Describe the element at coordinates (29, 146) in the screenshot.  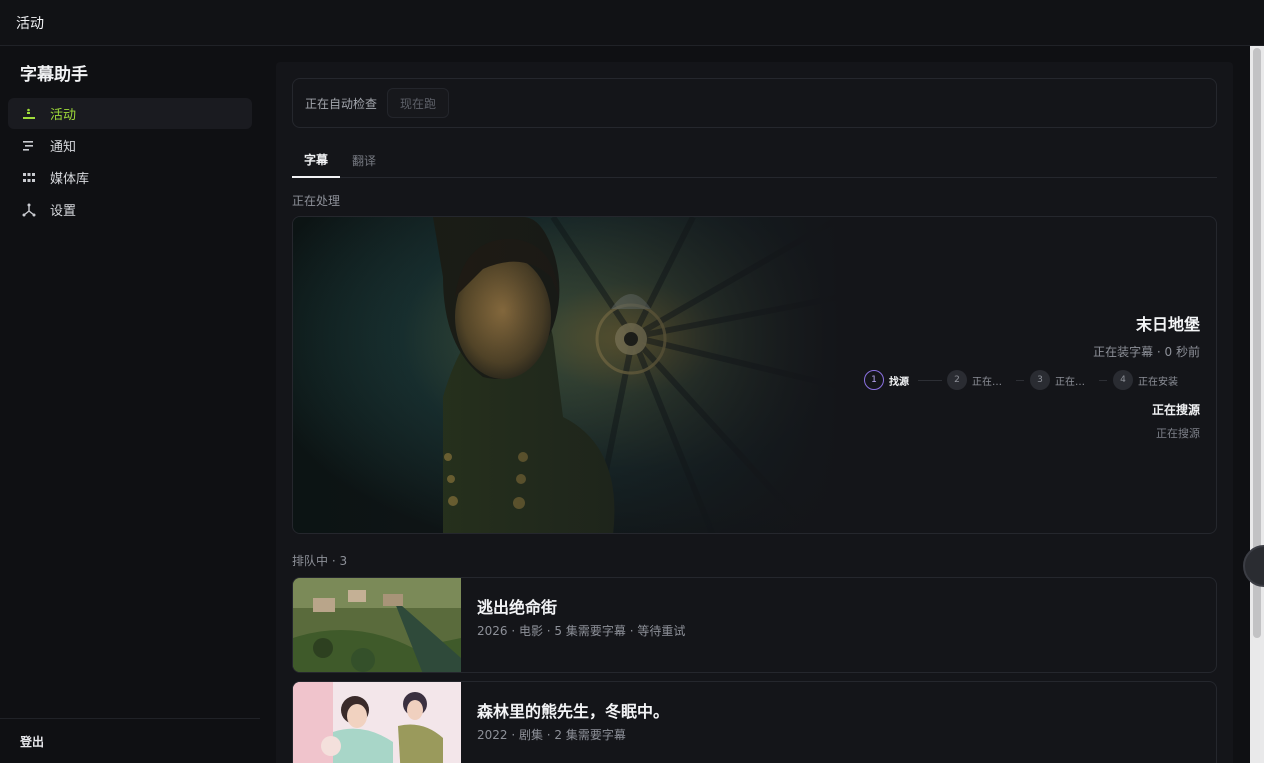
I see `bell-list-icon` at that location.